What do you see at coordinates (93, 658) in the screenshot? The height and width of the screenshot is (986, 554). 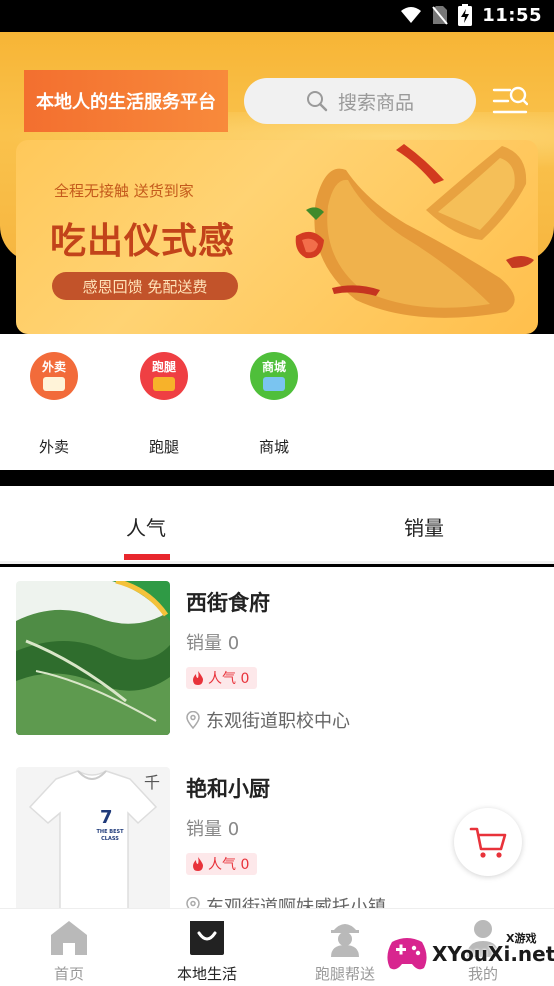 I see `shop-thumbnail` at bounding box center [93, 658].